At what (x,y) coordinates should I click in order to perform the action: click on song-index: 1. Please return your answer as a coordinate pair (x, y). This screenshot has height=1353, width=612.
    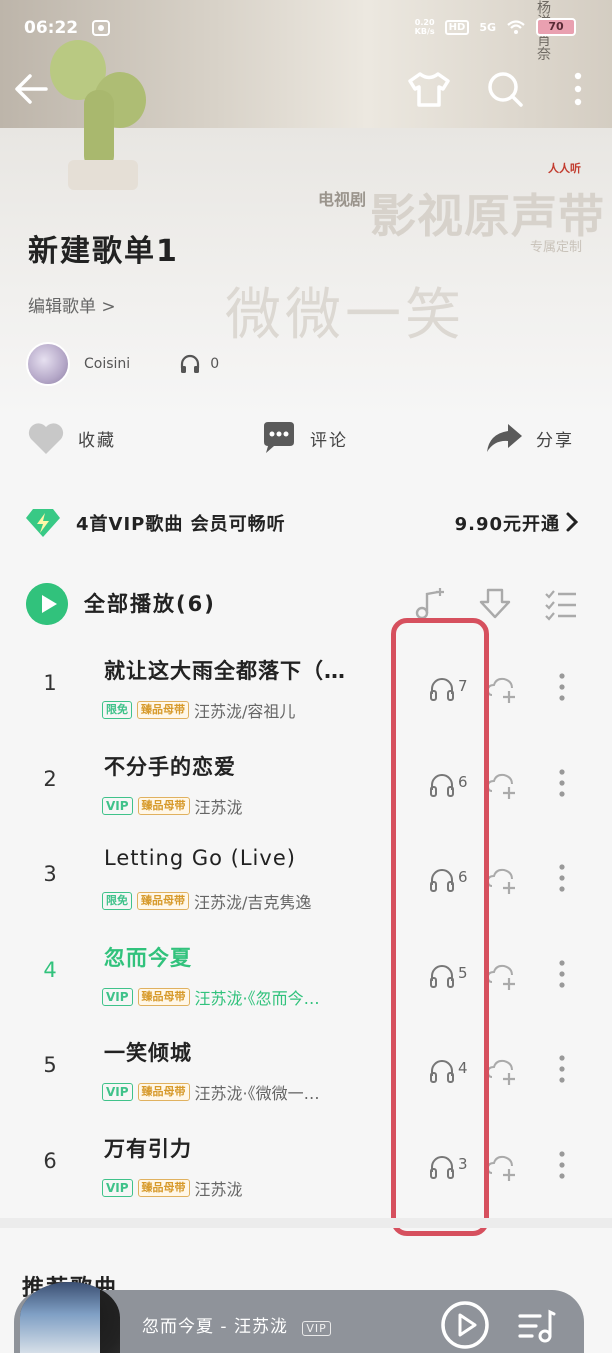
    Looking at the image, I should click on (50, 683).